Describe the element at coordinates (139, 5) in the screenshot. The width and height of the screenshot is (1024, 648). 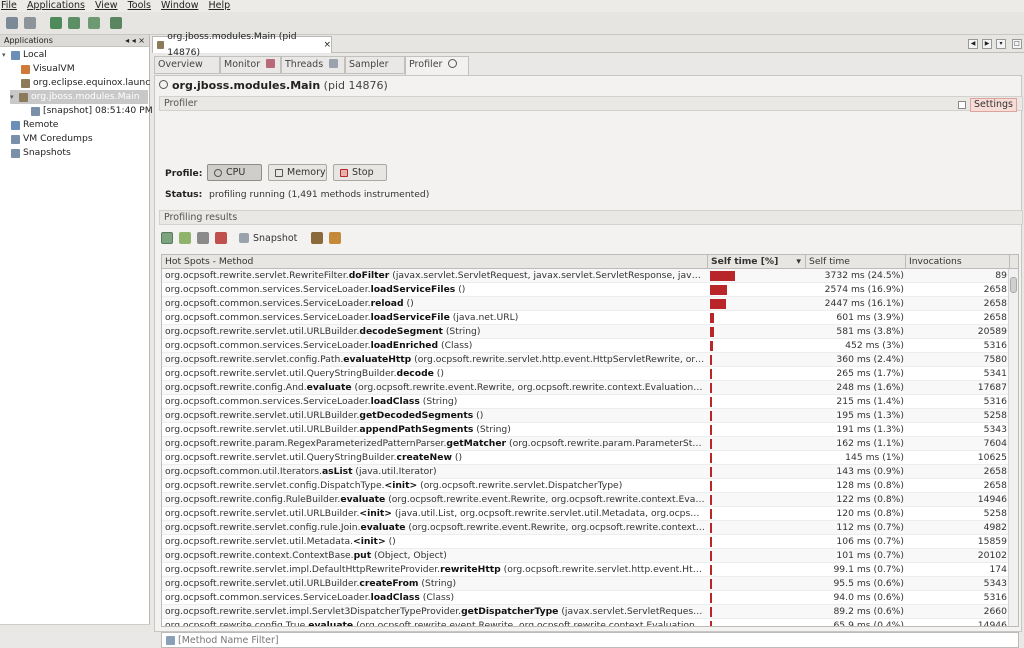
I see `menu-tools: Tools` at that location.